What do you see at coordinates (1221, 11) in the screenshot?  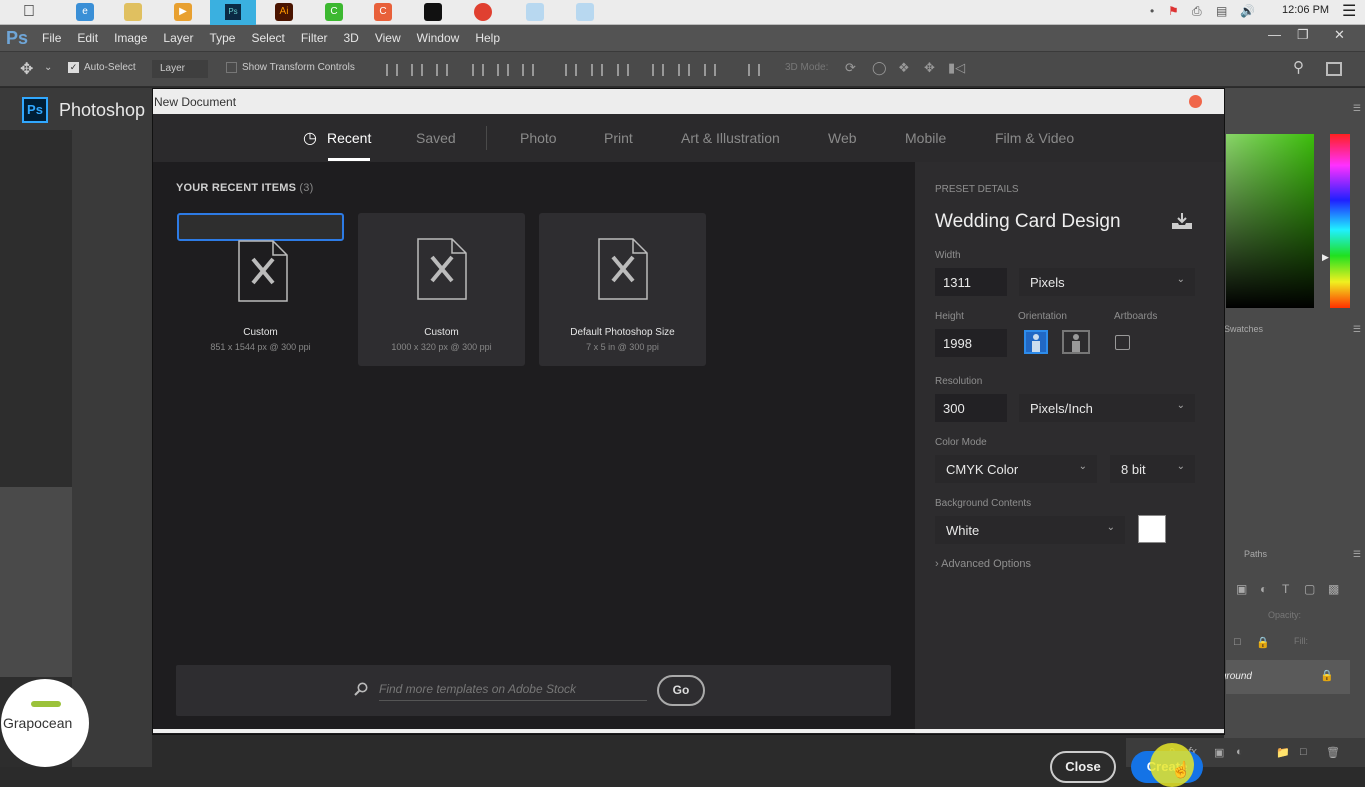 I see `tray-network-icon: ▤` at bounding box center [1221, 11].